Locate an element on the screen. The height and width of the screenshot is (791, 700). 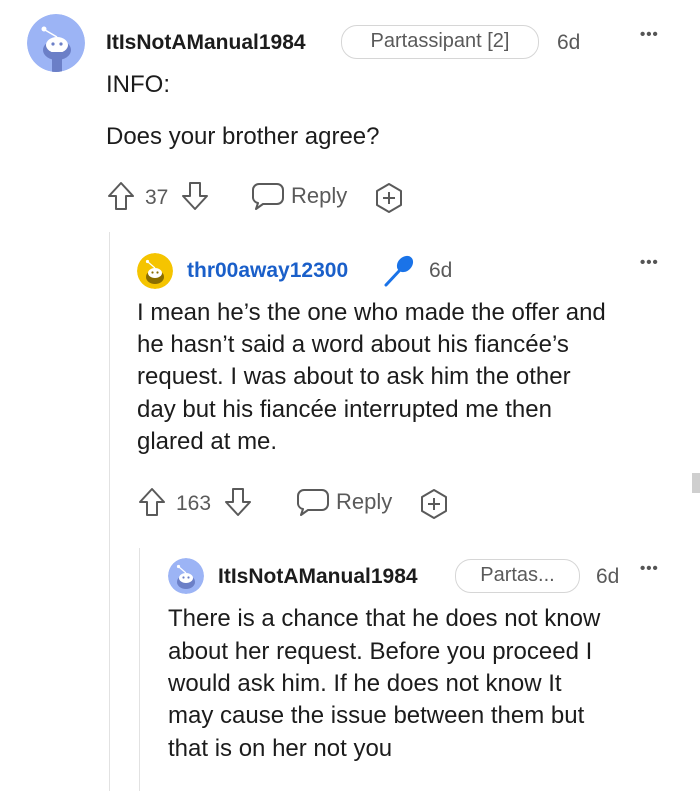
comment-body-line: glared at me. is located at coordinates (207, 441).